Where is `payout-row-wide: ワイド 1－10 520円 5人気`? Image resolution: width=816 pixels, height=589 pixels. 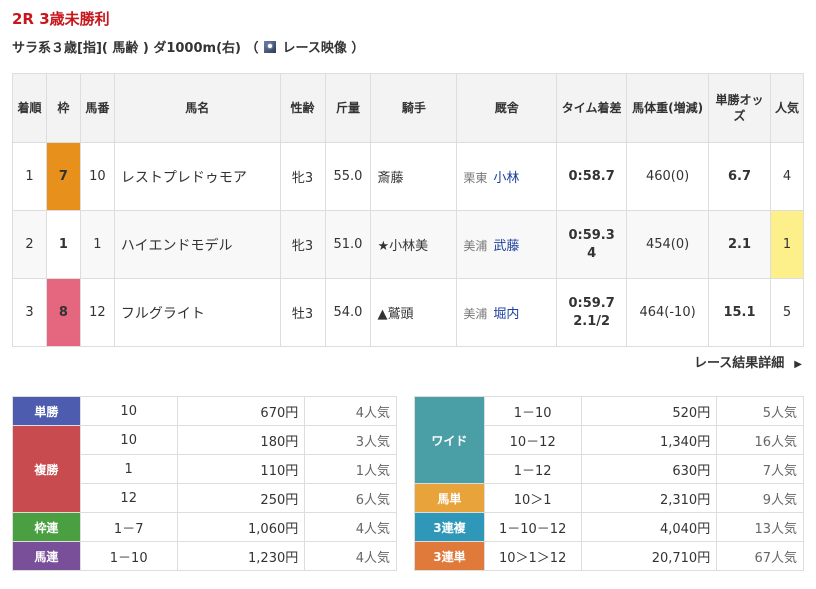 payout-row-wide: ワイド 1－10 520円 5人気 is located at coordinates (609, 440).